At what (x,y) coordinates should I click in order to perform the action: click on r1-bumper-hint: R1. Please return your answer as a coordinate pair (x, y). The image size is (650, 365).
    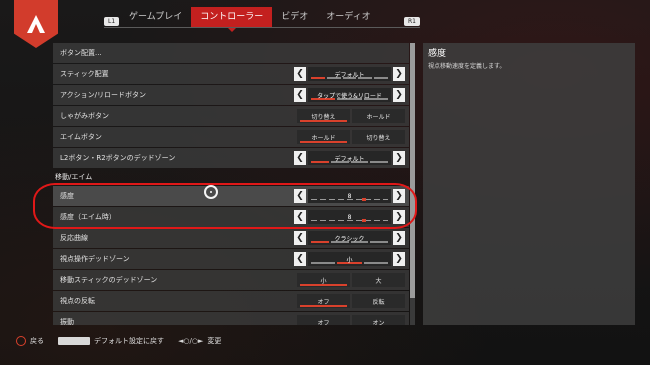
    Looking at the image, I should click on (412, 21).